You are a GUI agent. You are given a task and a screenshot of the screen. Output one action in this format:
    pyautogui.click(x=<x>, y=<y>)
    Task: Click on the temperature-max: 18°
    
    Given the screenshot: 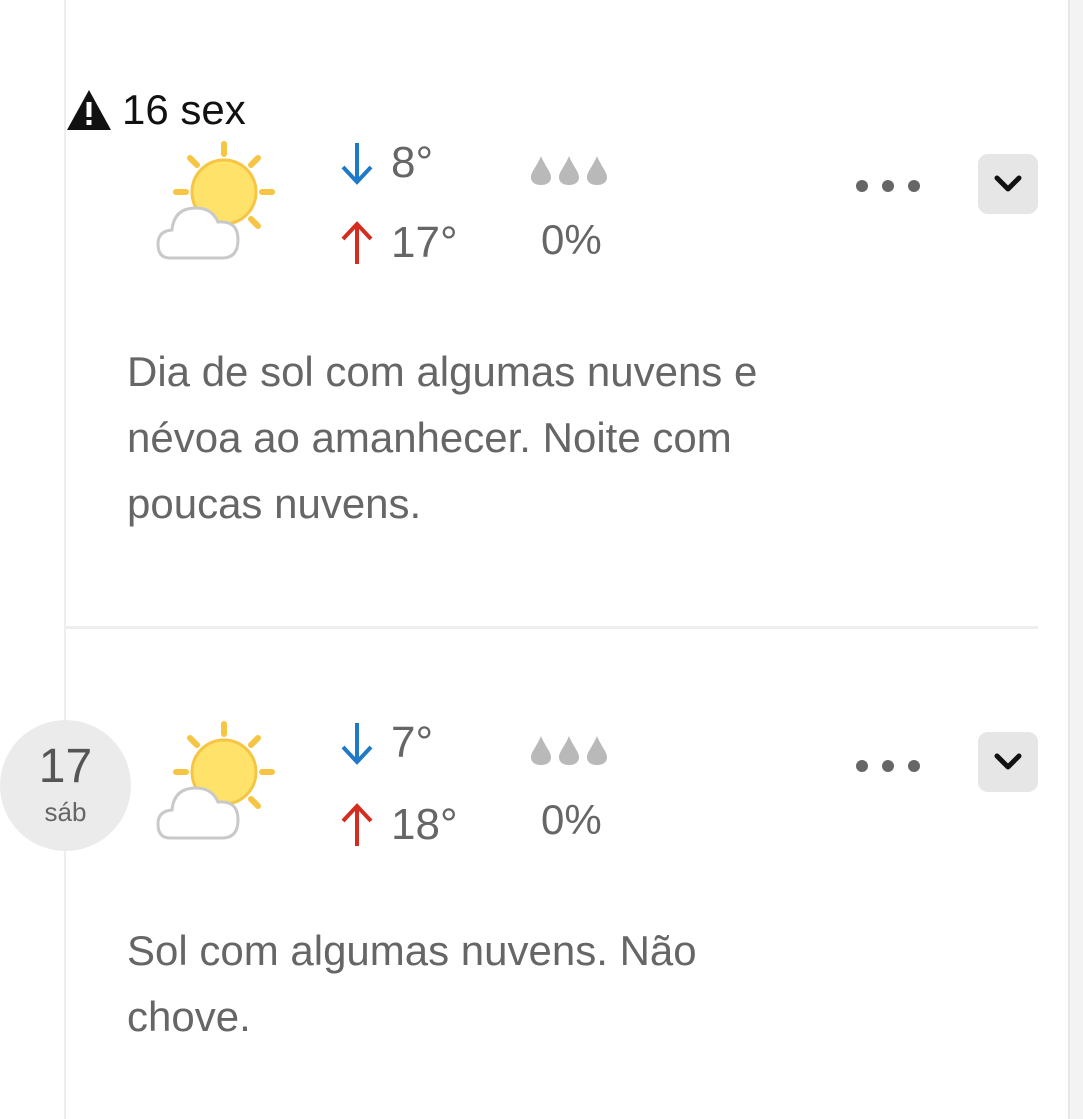 What is the action you would take?
    pyautogui.click(x=397, y=825)
    